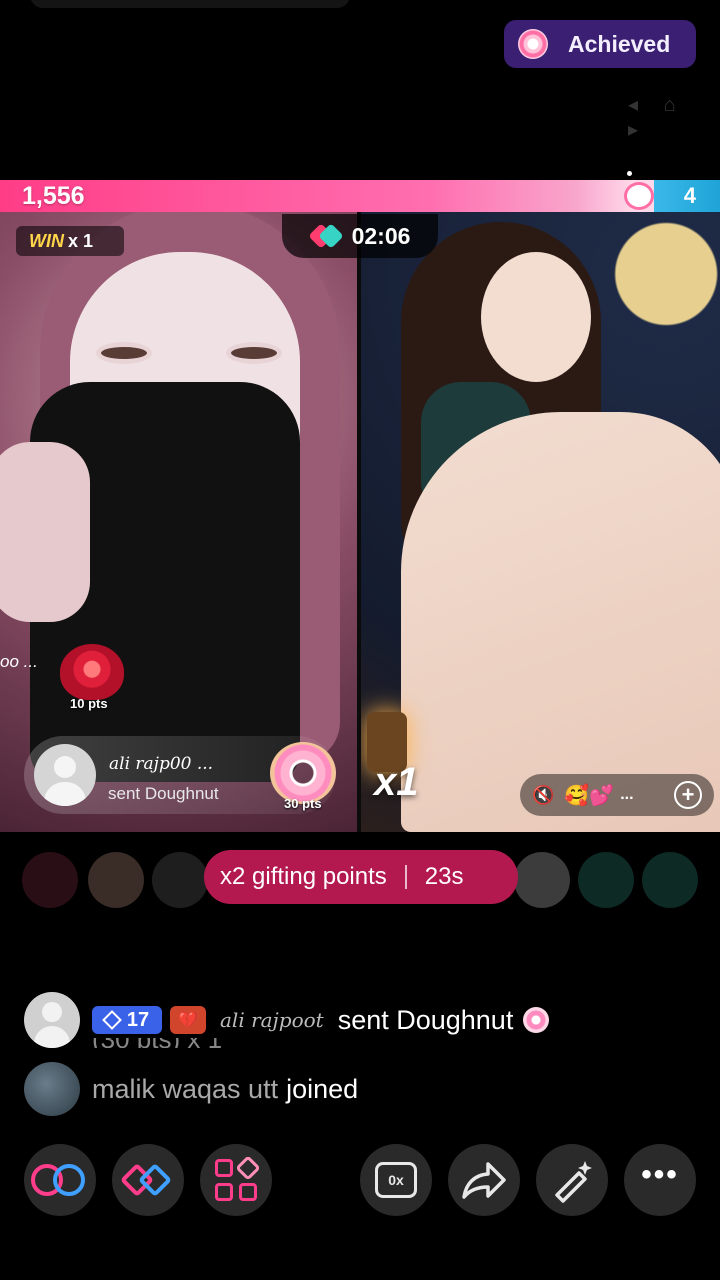 This screenshot has height=1280, width=720. Describe the element at coordinates (53, 196) in the screenshot. I see `left-score: 1,556` at that location.